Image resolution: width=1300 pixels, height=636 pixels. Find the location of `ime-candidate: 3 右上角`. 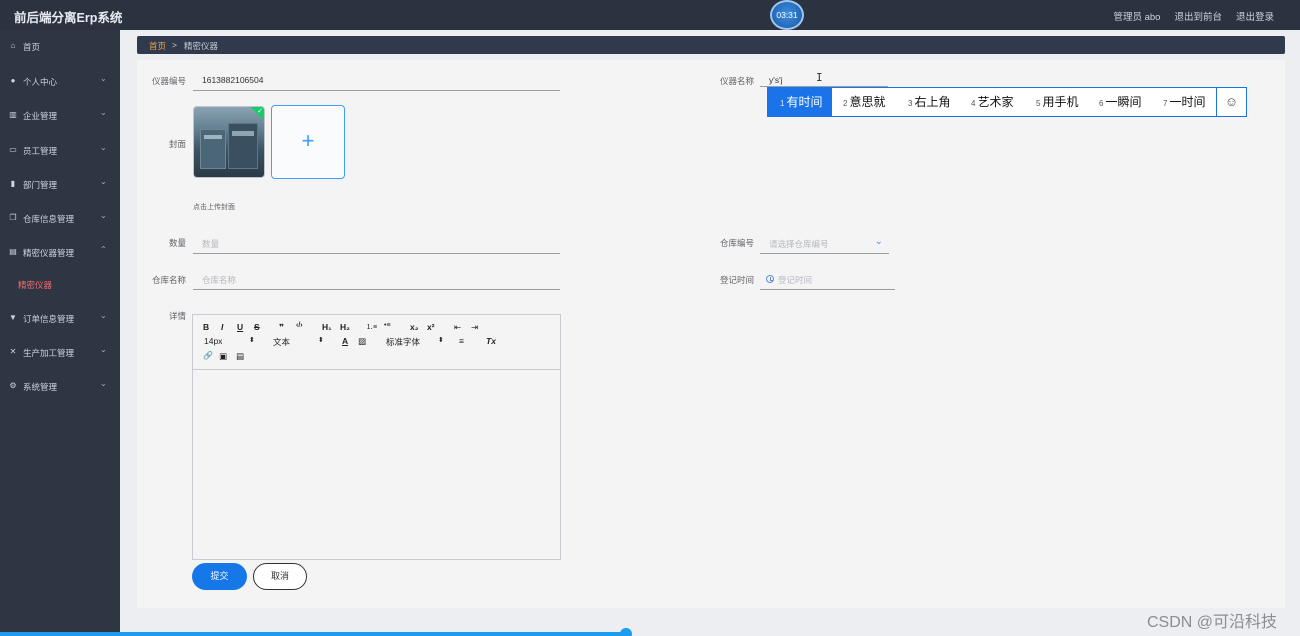

ime-candidate: 3 右上角 is located at coordinates (940, 102).